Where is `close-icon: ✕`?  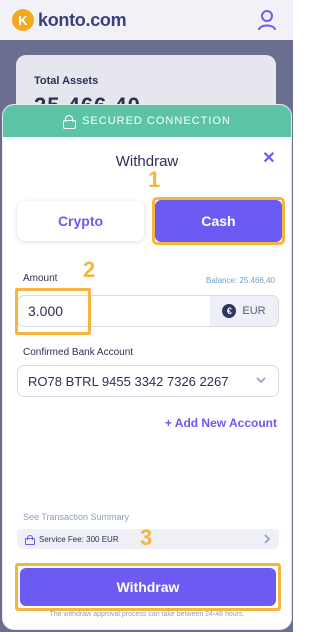
close-icon: ✕ is located at coordinates (269, 159).